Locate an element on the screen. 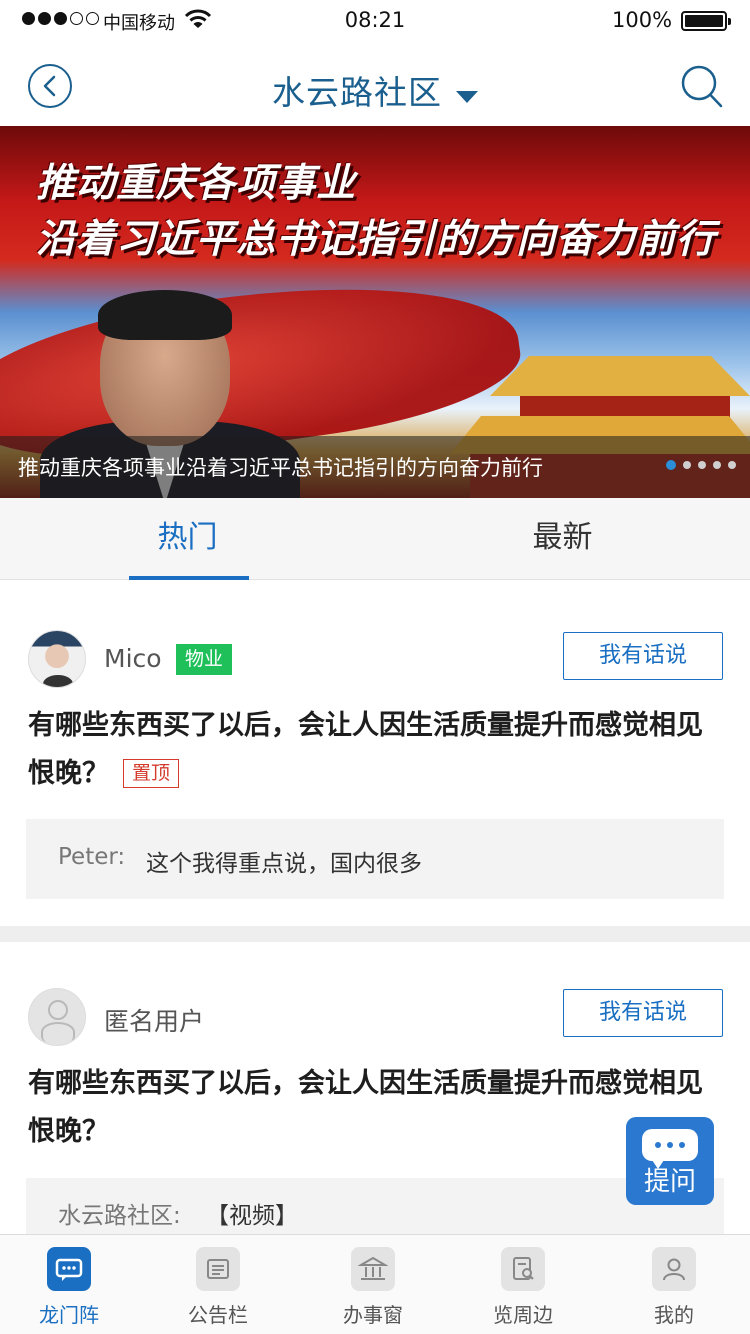 The width and height of the screenshot is (750, 1334). post-title: 有哪些东西买了以后，会让人因生活质量提升而感觉相见恨晚？ is located at coordinates (378, 1108).